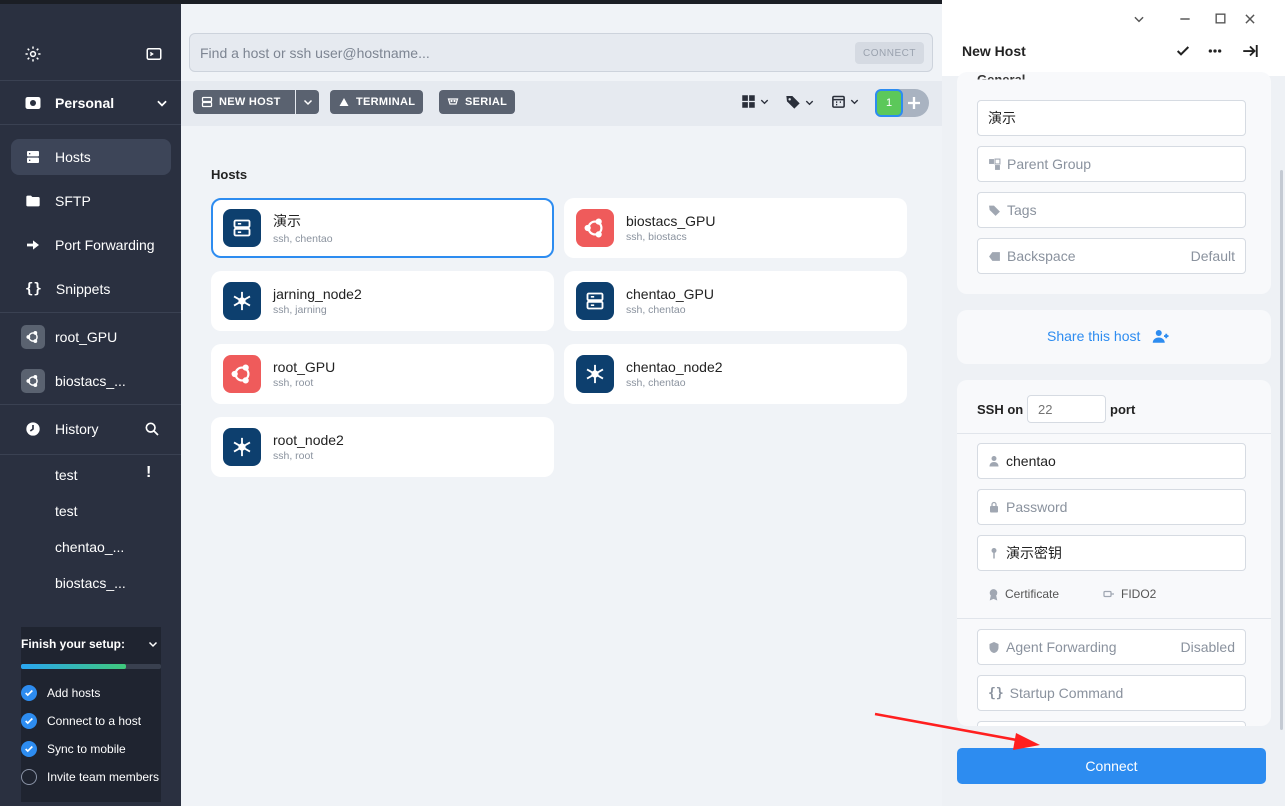 The height and width of the screenshot is (806, 1285). I want to click on sidebar-item-port-forwarding: Port Forwarding, so click(91, 245).